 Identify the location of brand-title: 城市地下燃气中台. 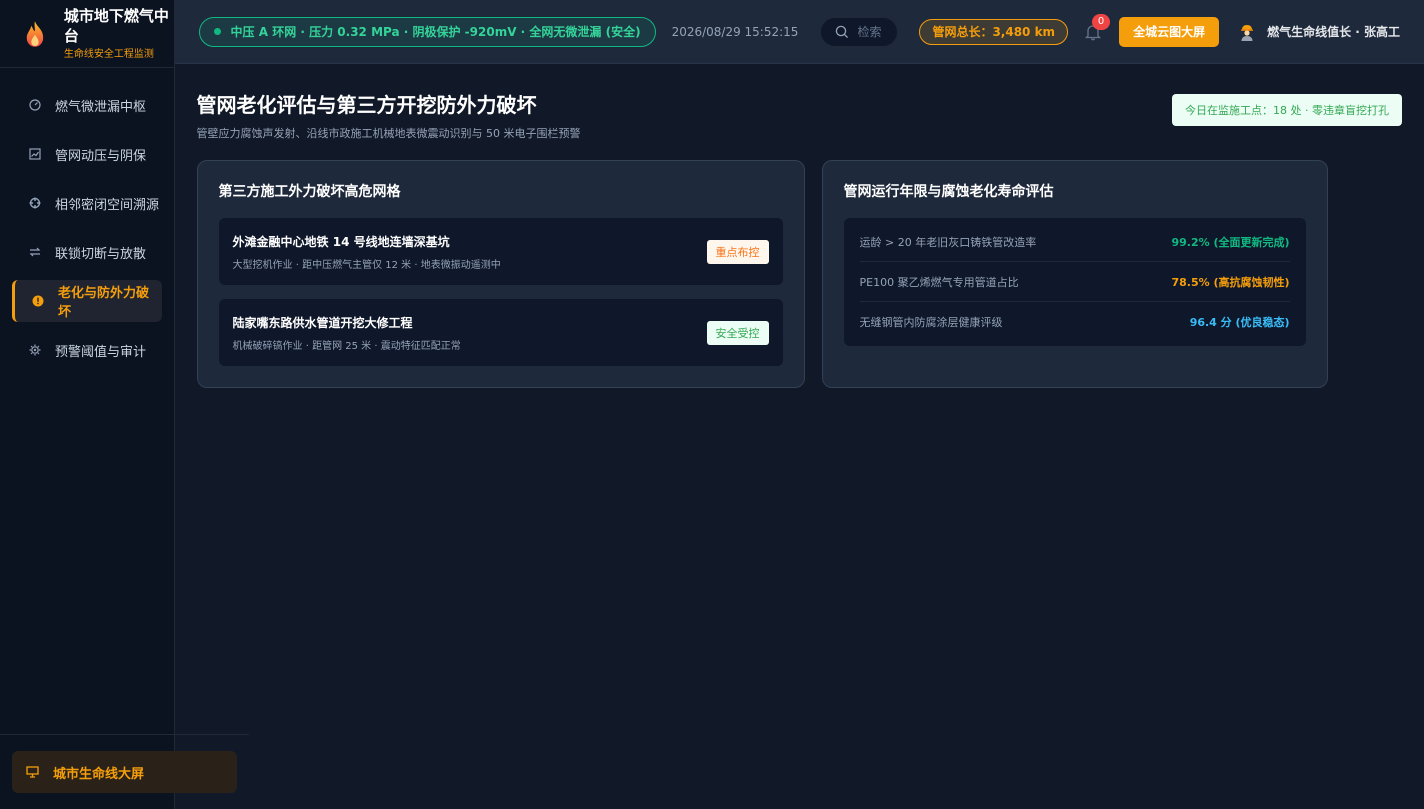
(116, 25).